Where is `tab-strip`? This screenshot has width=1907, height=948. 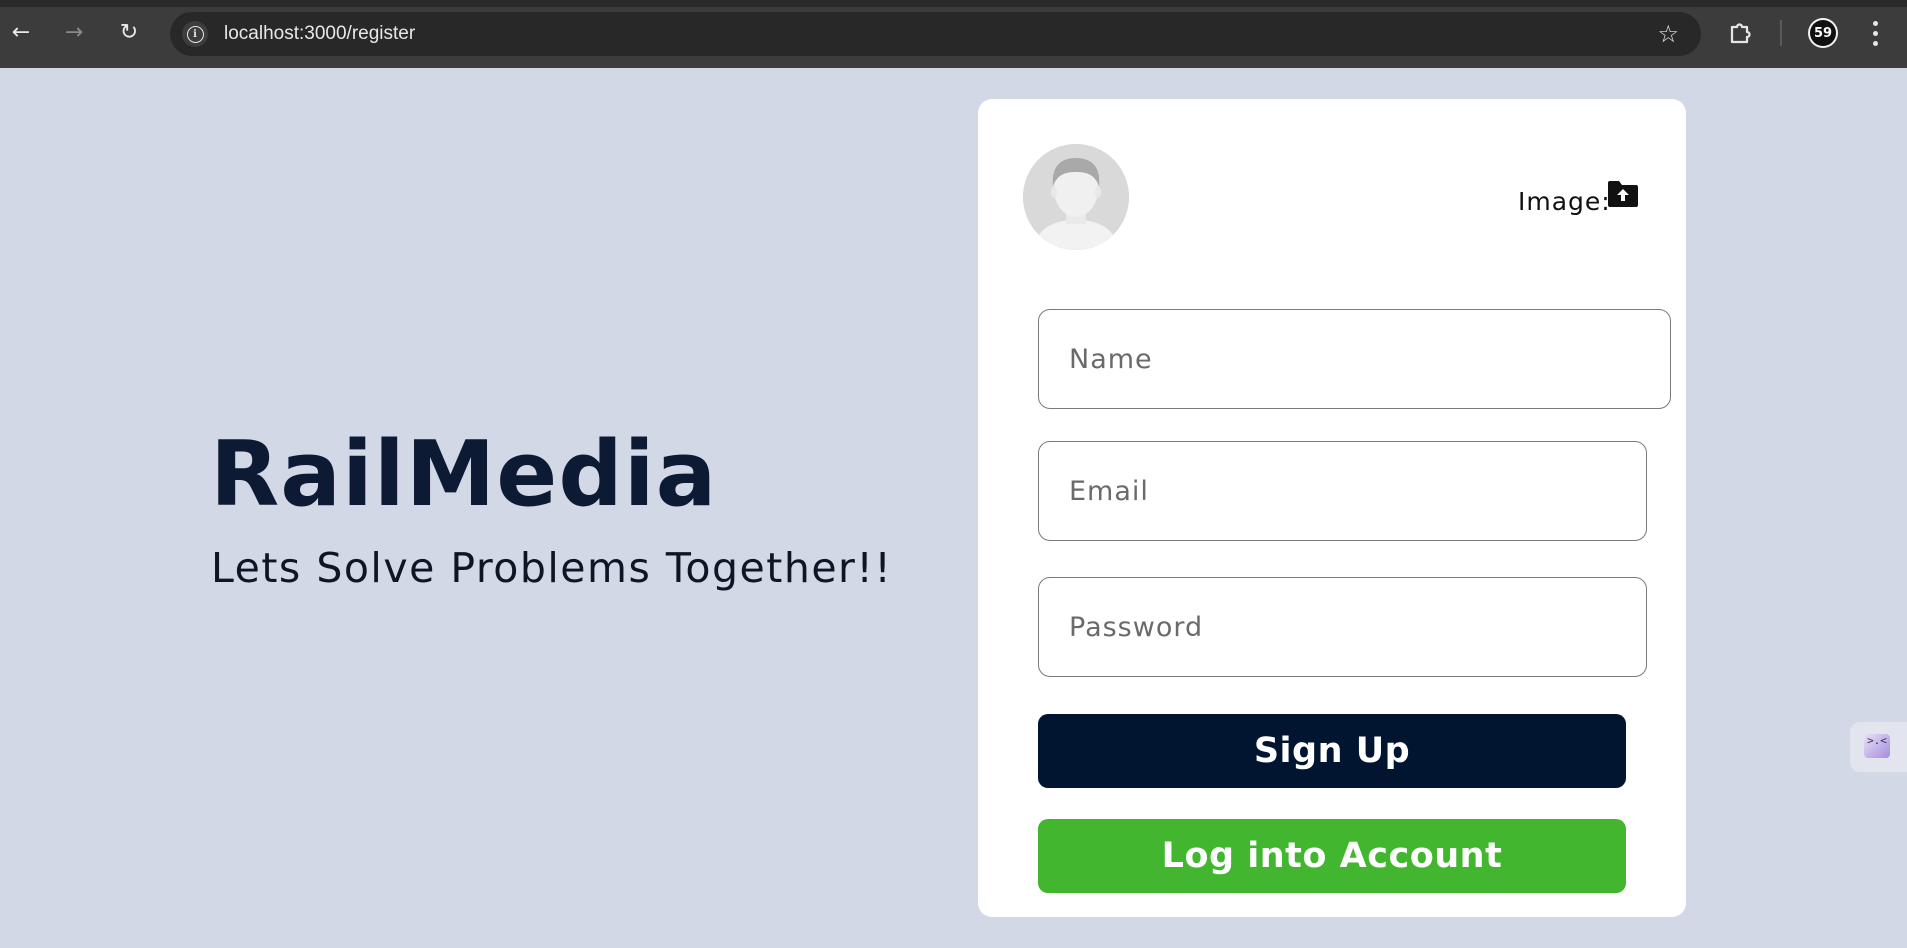
tab-strip is located at coordinates (953, 3).